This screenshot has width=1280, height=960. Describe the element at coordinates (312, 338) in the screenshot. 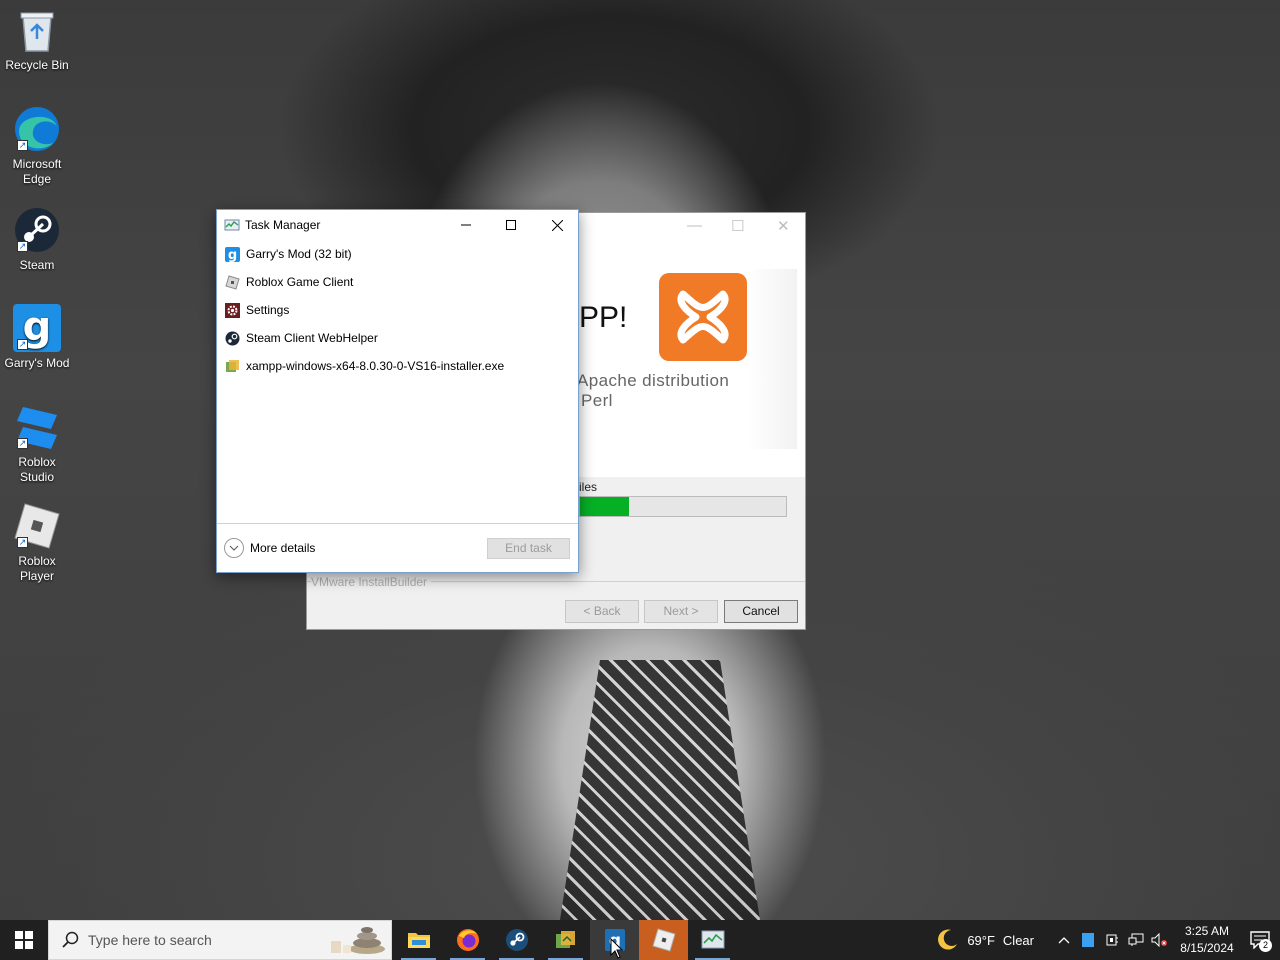

I see `process-name: Steam Client WebHelper` at that location.